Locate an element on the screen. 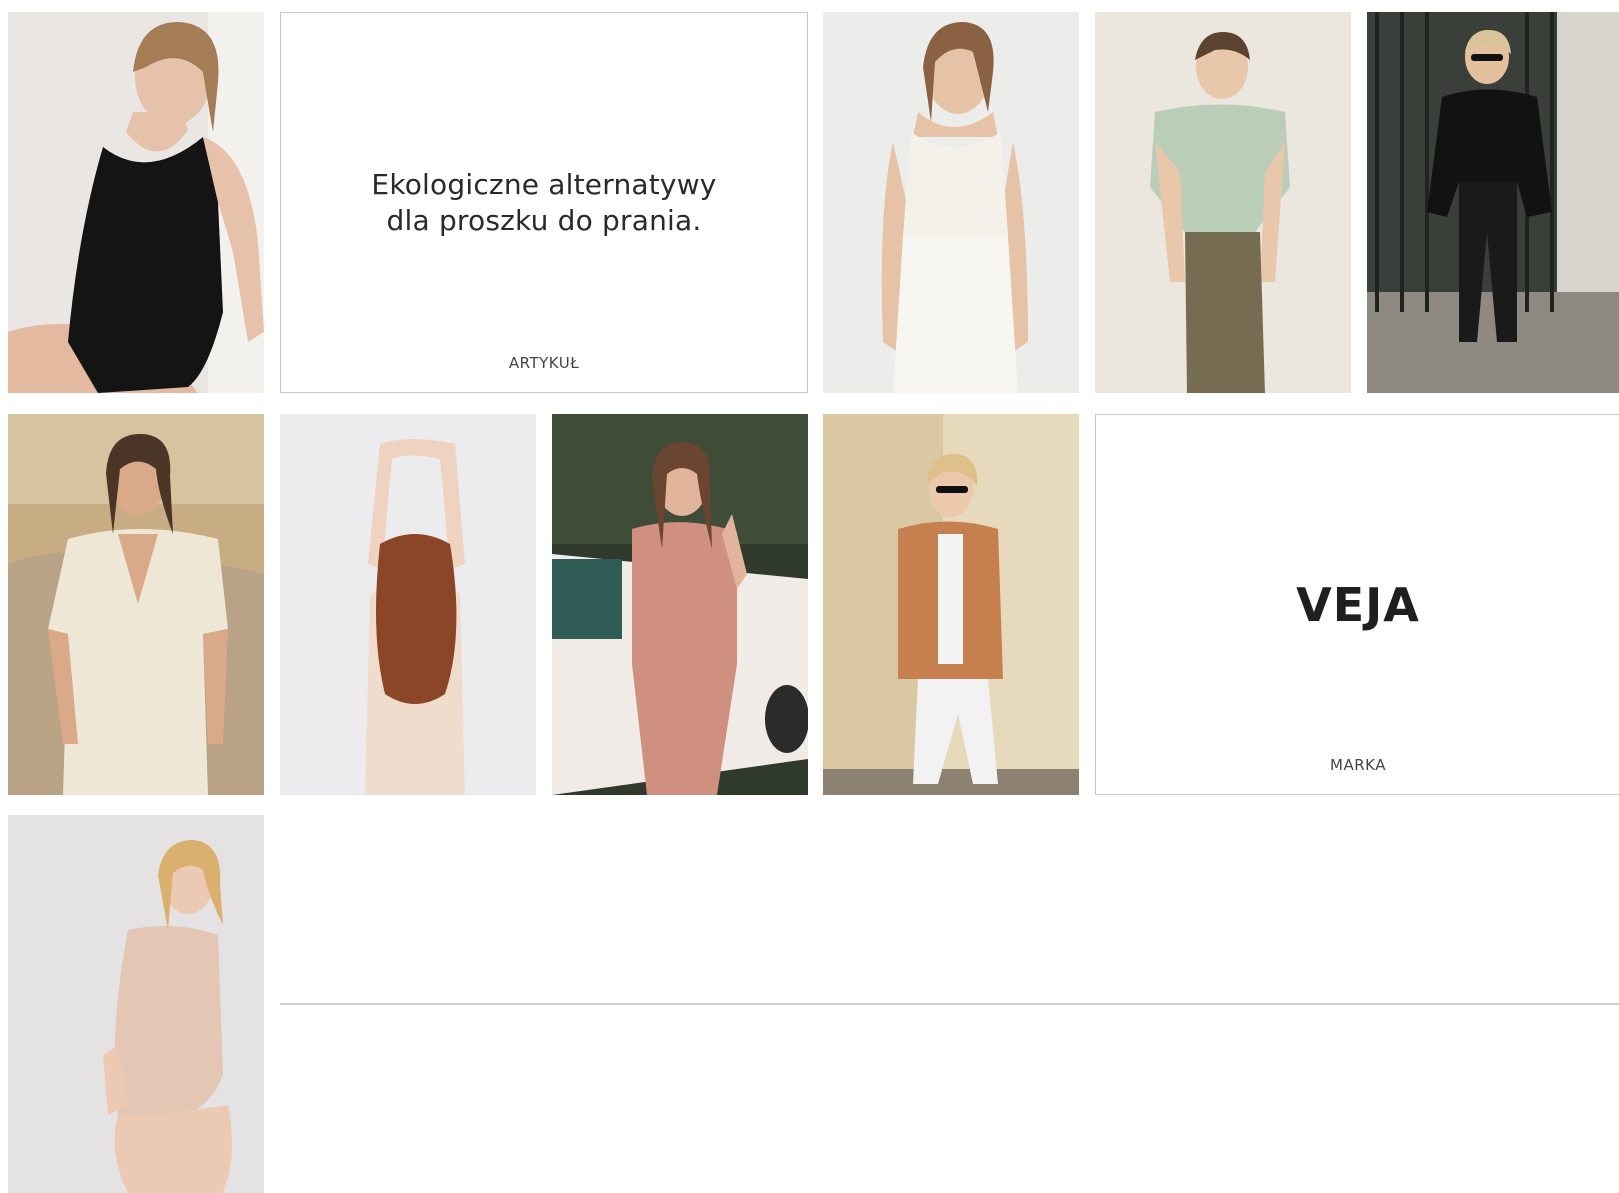  photo-raised-arms-back is located at coordinates (408, 604).